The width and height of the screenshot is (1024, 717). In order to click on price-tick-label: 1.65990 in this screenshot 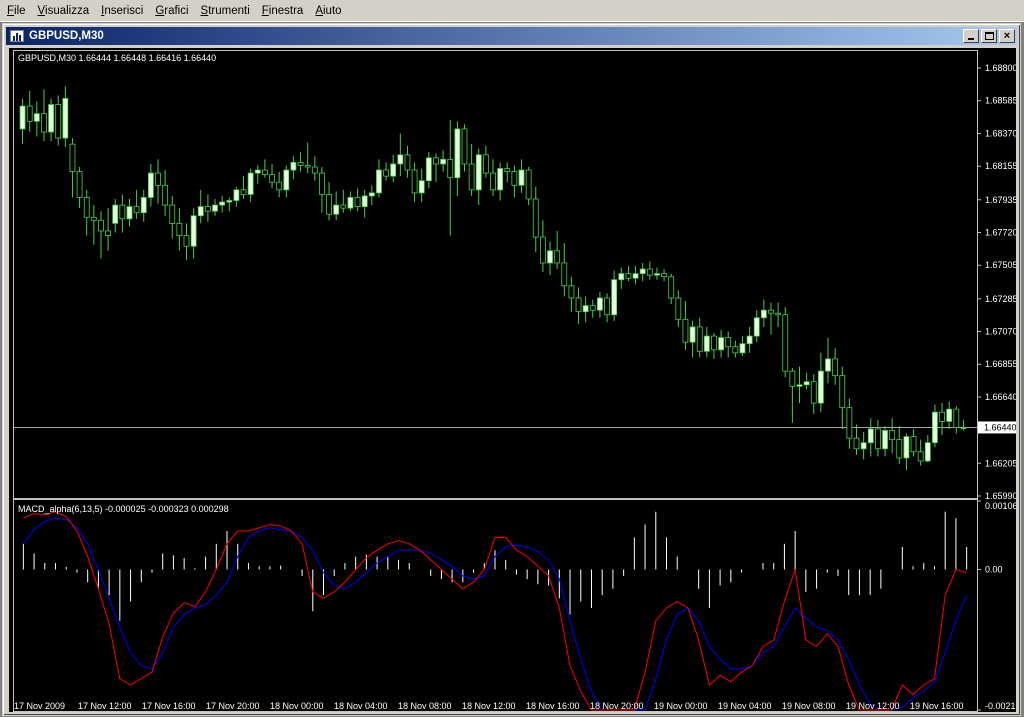, I will do `click(1000, 496)`.